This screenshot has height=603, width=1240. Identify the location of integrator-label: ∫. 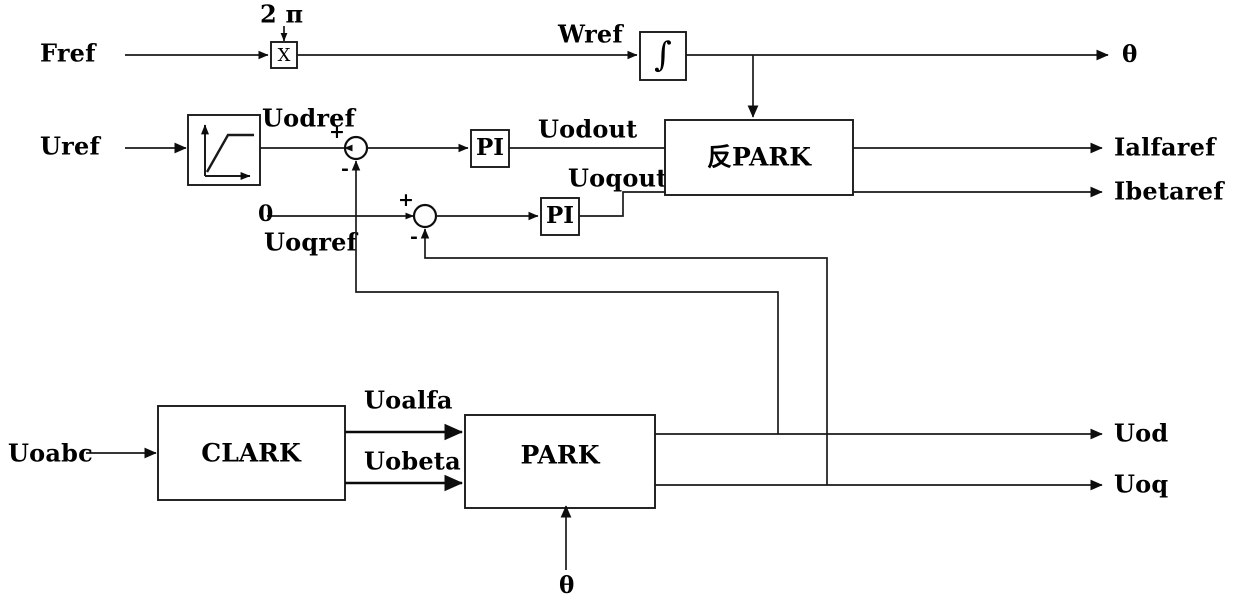
(663, 55).